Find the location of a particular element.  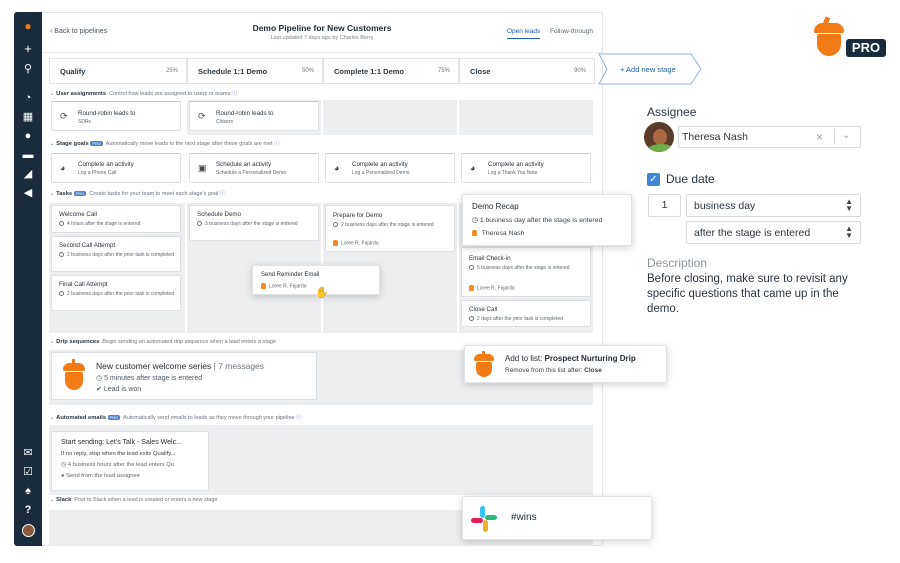

page-subtitle: Last updated 7 days ago by Charles Berry is located at coordinates (322, 38).